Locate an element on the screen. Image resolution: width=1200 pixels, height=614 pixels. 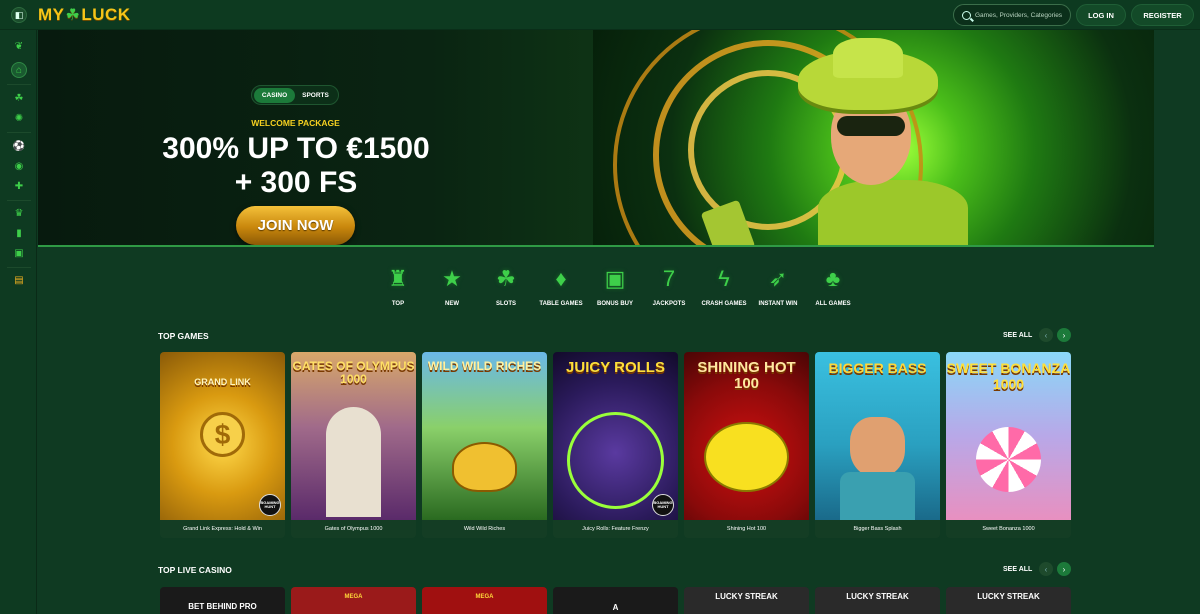
live-icon: ◉ is located at coordinates (19, 166).